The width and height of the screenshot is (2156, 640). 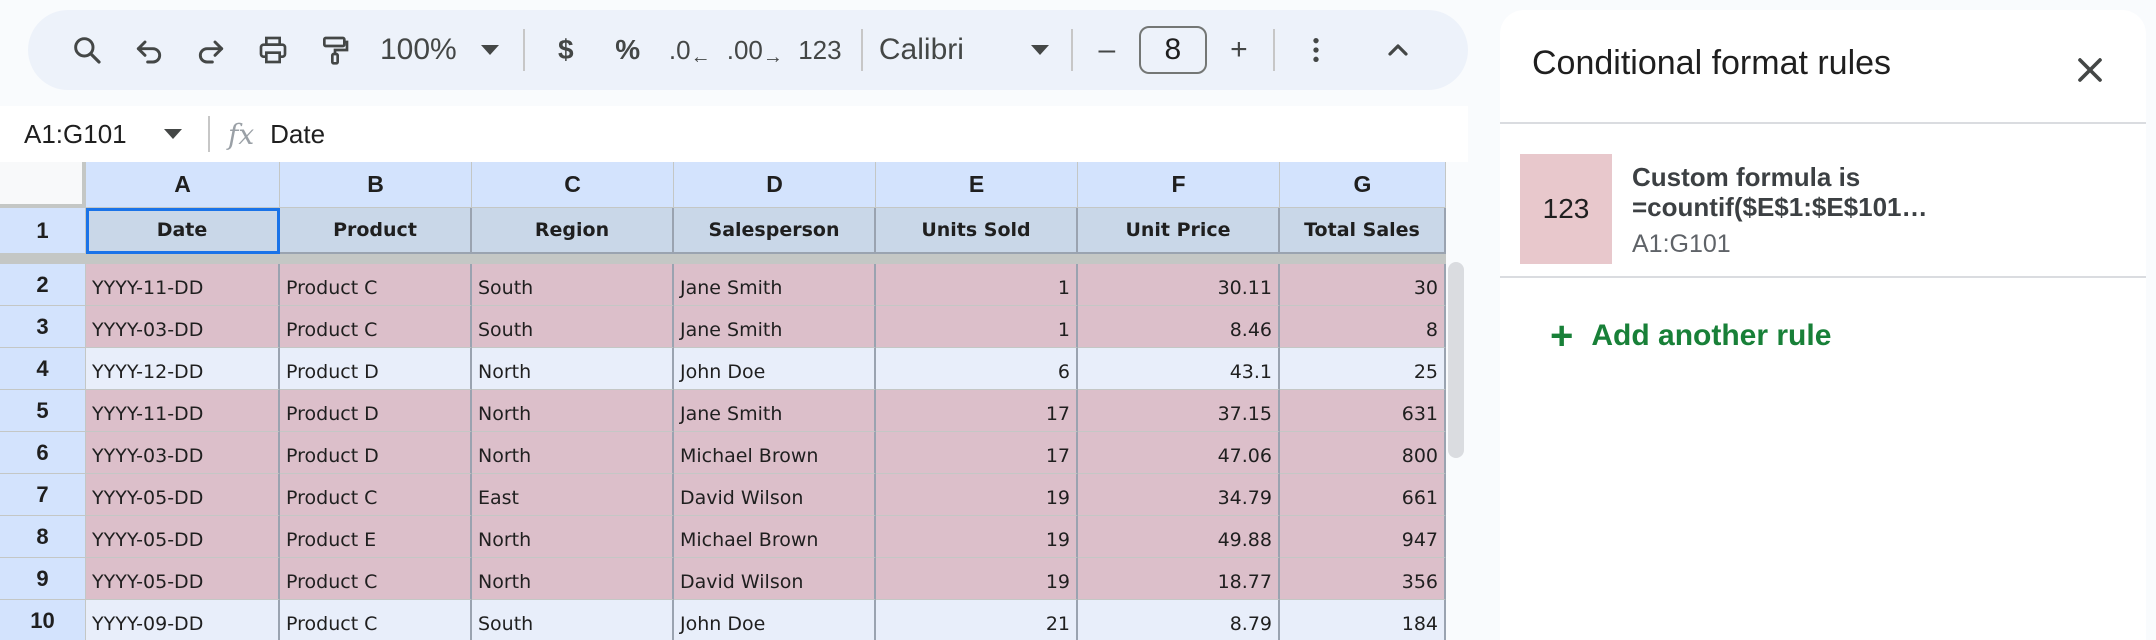 What do you see at coordinates (1239, 50) in the screenshot?
I see `increase-font-size-button: +` at bounding box center [1239, 50].